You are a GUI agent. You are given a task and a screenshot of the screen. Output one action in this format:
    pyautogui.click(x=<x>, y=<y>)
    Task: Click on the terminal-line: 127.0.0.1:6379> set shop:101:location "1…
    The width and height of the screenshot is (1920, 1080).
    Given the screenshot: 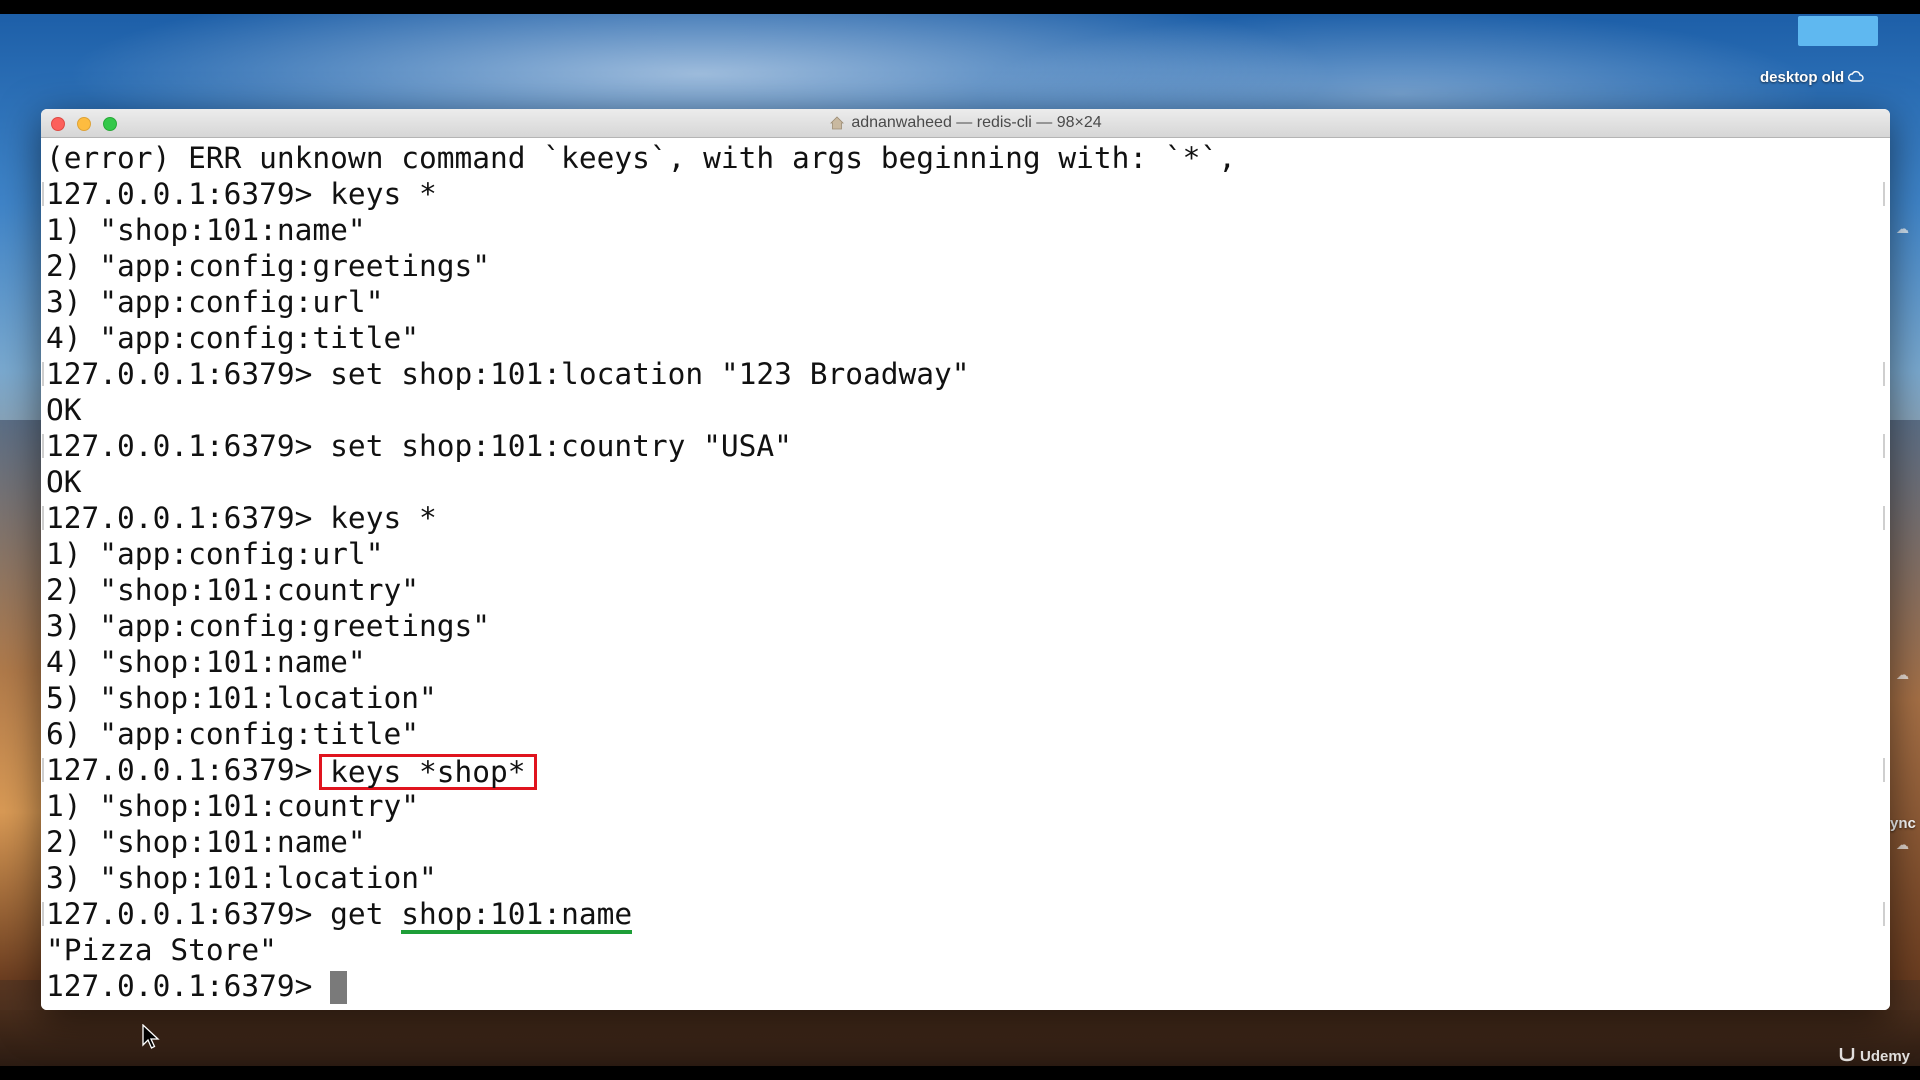 What is the action you would take?
    pyautogui.click(x=508, y=374)
    